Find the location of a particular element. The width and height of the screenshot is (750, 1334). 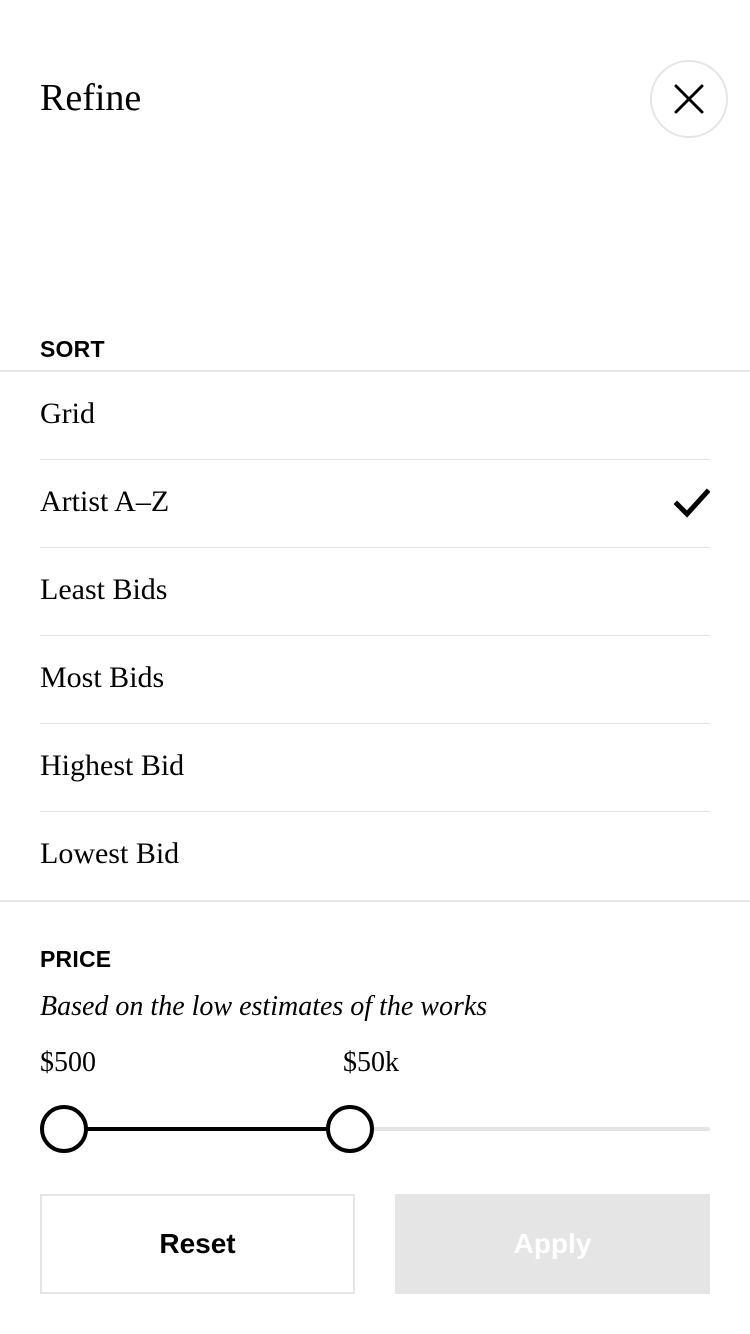

price-subtitle: Based on the low estimates of the works is located at coordinates (264, 1006).